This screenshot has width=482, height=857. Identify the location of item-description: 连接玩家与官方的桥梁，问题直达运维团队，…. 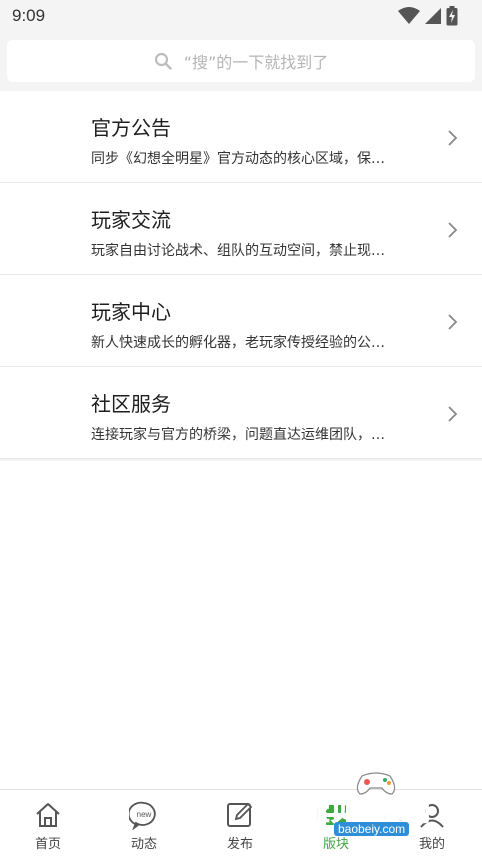
(238, 435).